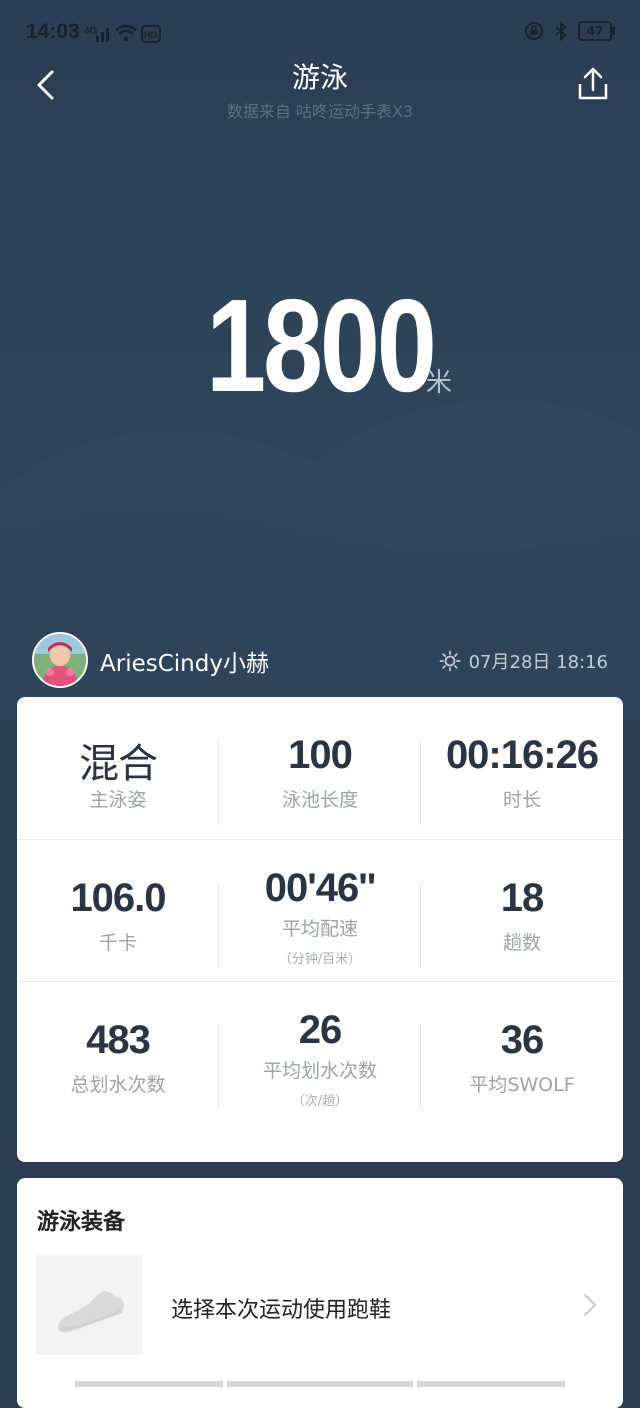  What do you see at coordinates (522, 1085) in the screenshot?
I see `stat-label: 平均SWOLF` at bounding box center [522, 1085].